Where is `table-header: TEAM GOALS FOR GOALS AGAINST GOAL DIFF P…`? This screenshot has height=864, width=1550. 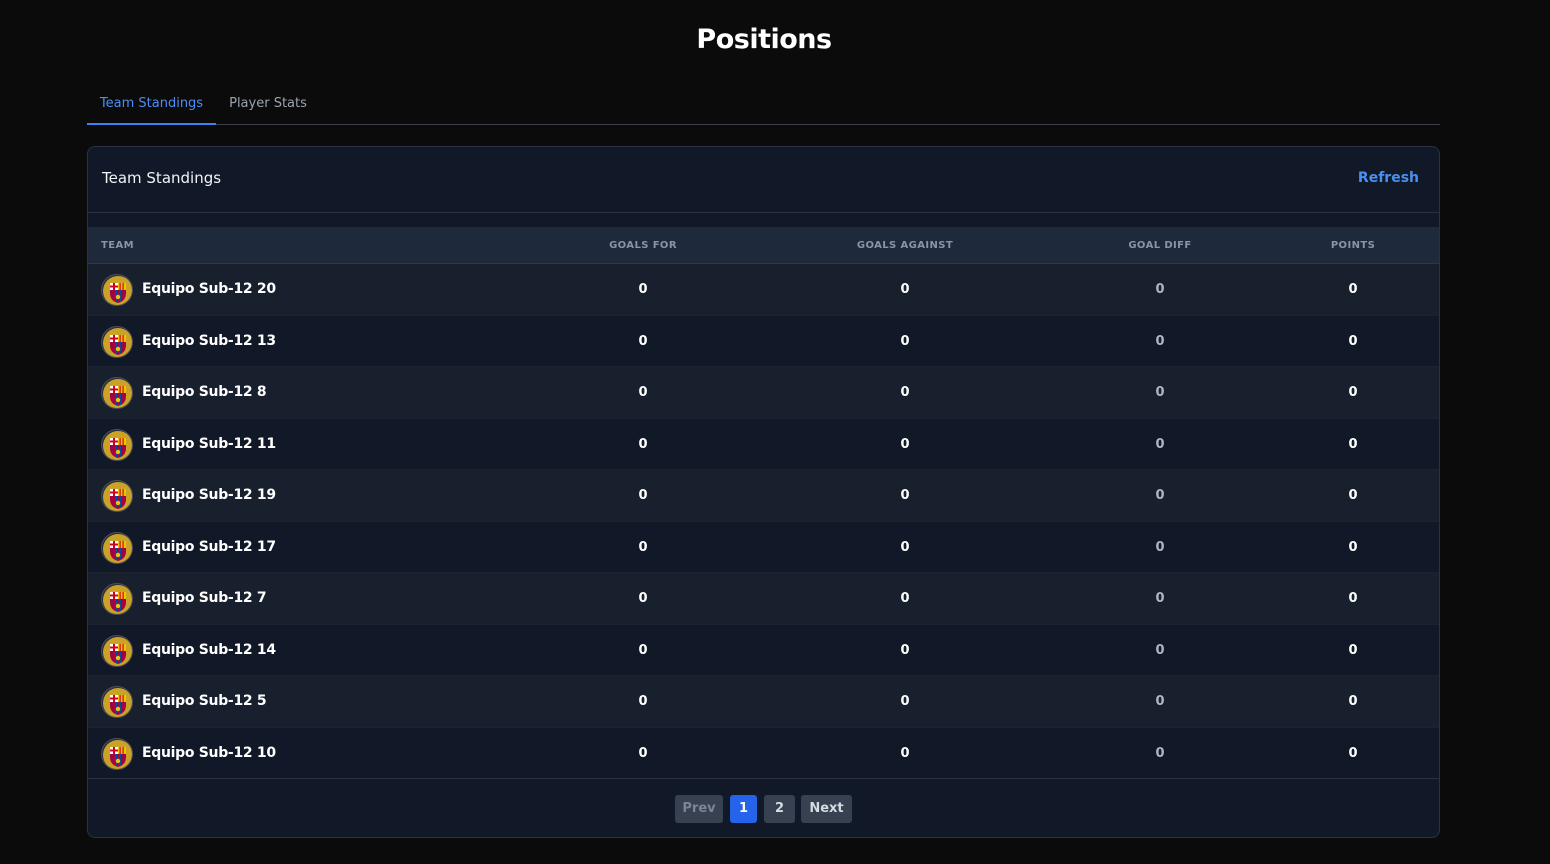
table-header: TEAM GOALS FOR GOALS AGAINST GOAL DIFF P… is located at coordinates (763, 245).